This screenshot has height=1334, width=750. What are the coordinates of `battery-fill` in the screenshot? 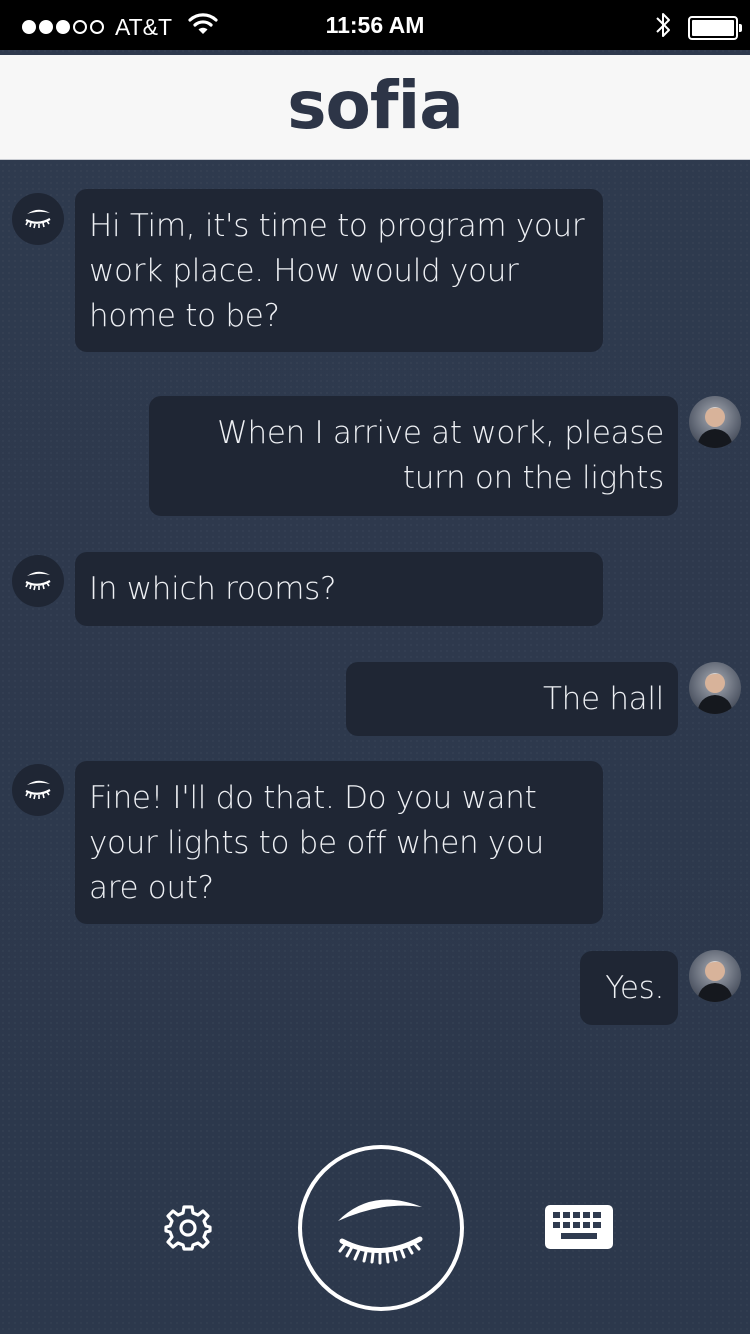 It's located at (713, 28).